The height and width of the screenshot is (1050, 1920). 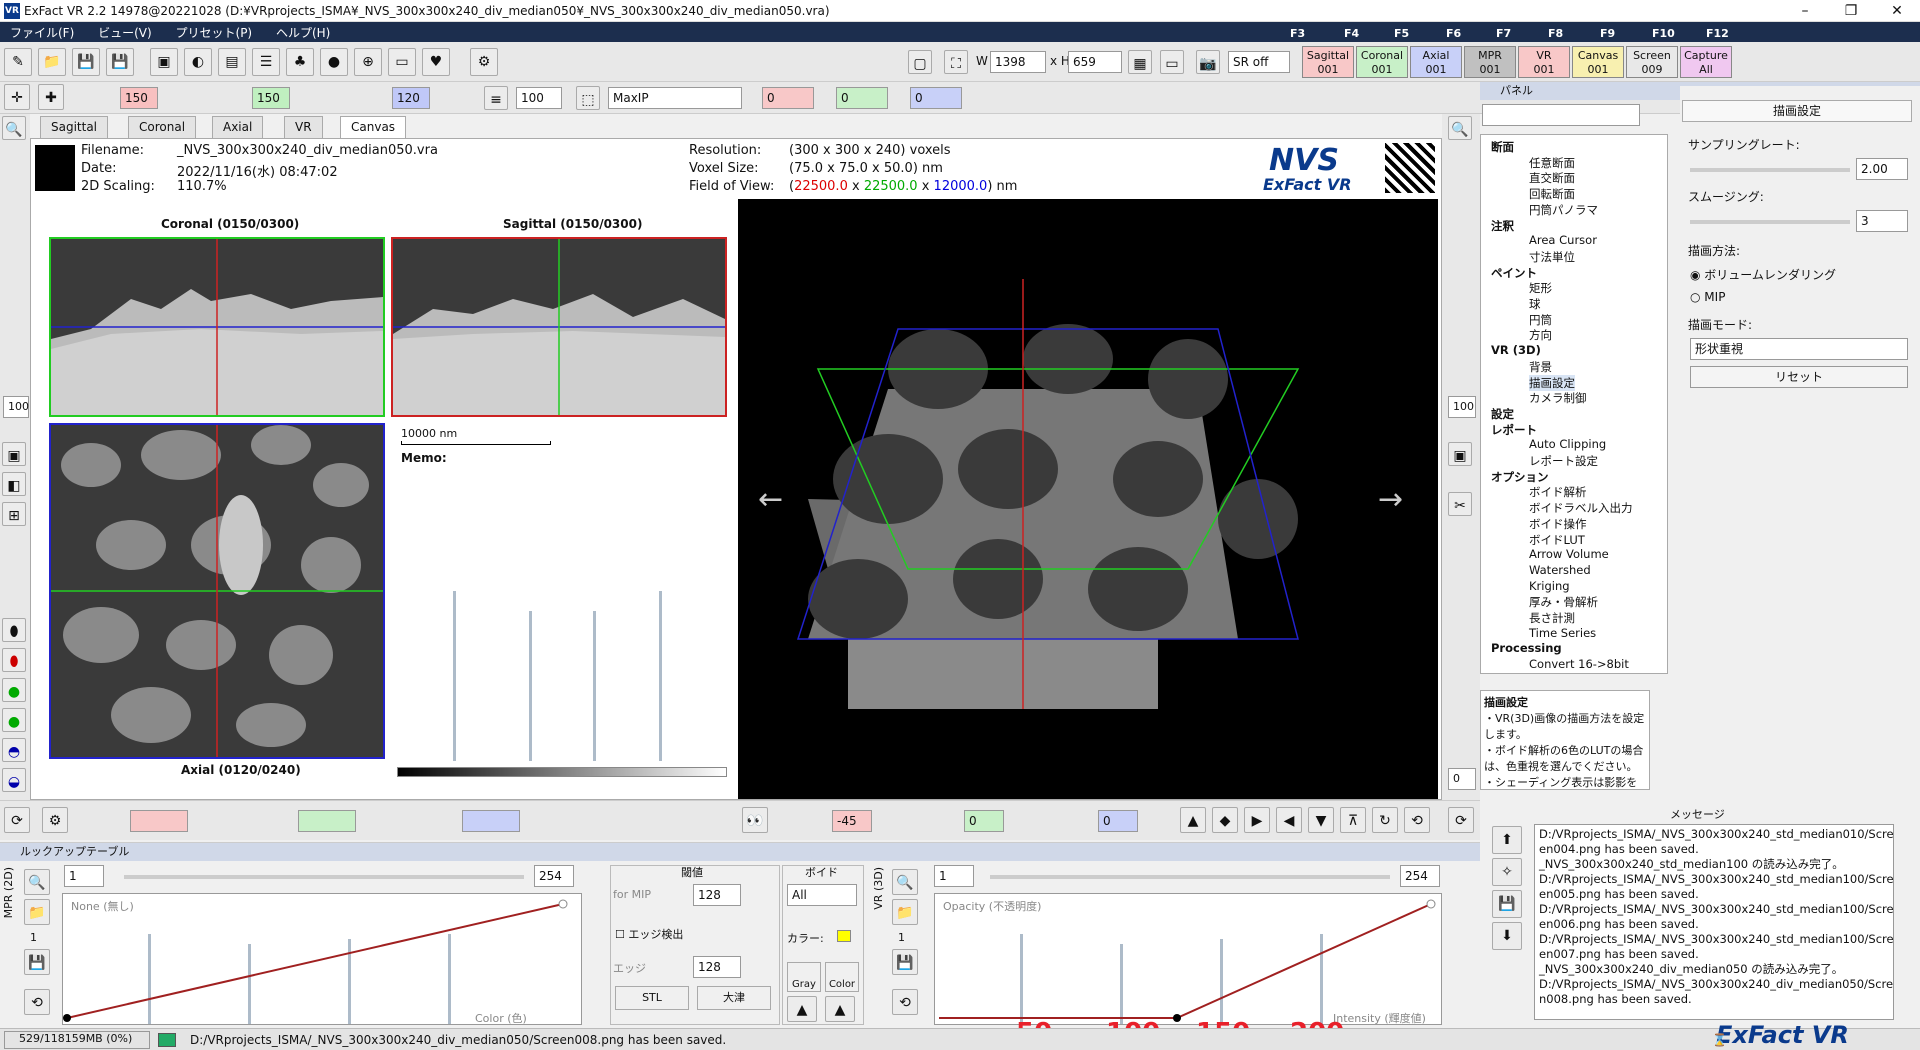 I want to click on tree-item: ボイドLUT, so click(x=1557, y=540).